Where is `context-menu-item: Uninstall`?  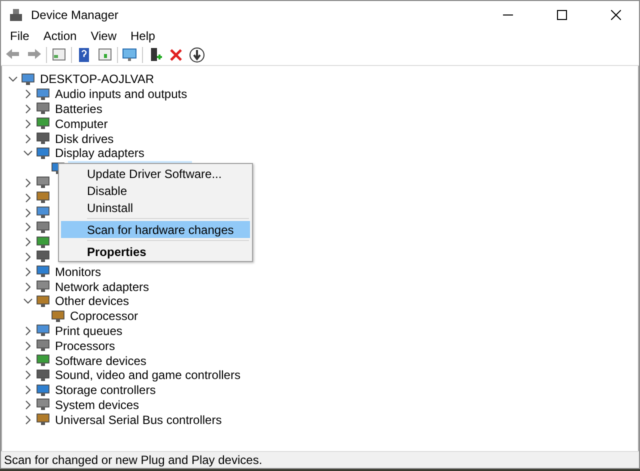
context-menu-item: Uninstall is located at coordinates (155, 207).